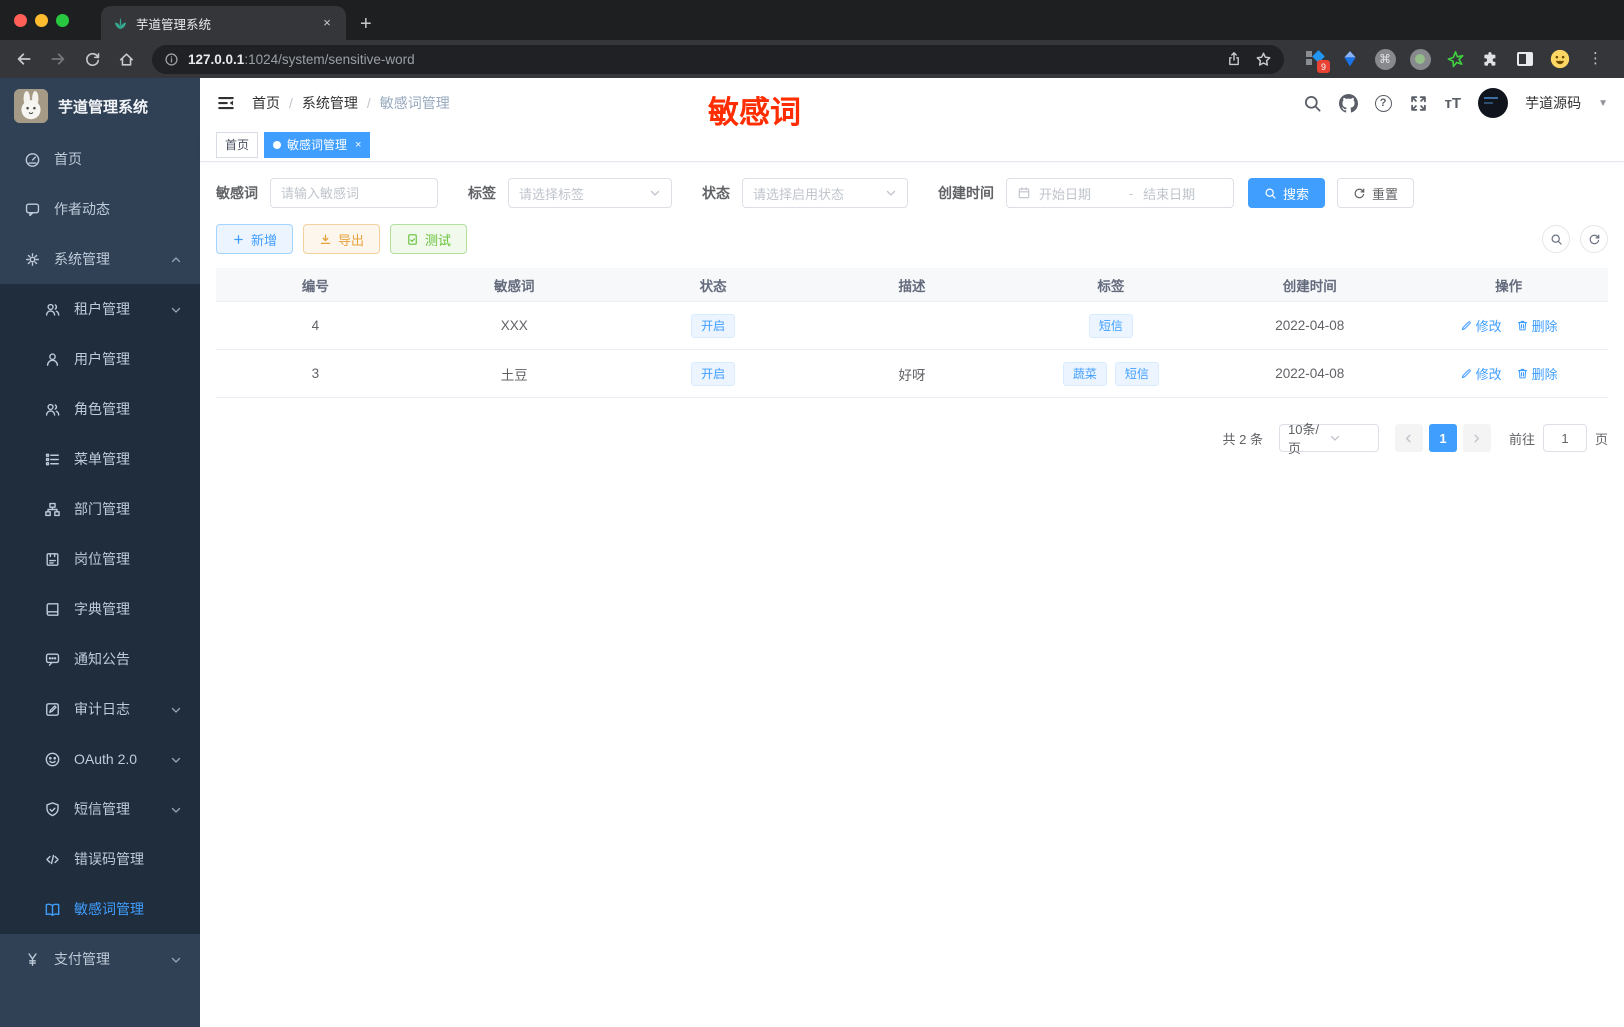  I want to click on github-icon, so click(1348, 103).